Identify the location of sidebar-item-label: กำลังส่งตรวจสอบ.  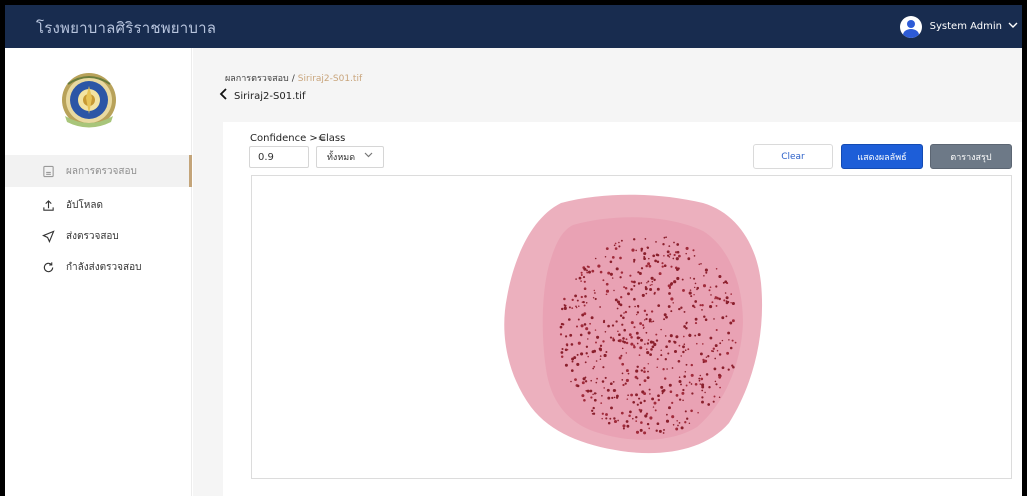
(104, 267).